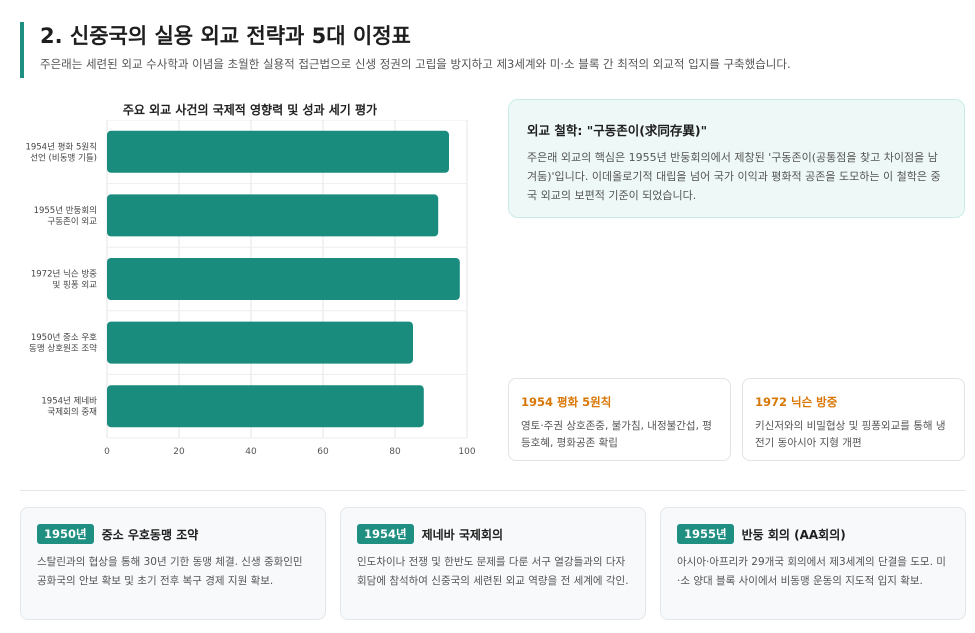 Image resolution: width=975 pixels, height=633 pixels. What do you see at coordinates (850, 434) in the screenshot?
I see `mini-card-body: 키신저와의 비밀협상 및 핑퐁외교를 통해 냉전기 동아시아 지형 개편` at bounding box center [850, 434].